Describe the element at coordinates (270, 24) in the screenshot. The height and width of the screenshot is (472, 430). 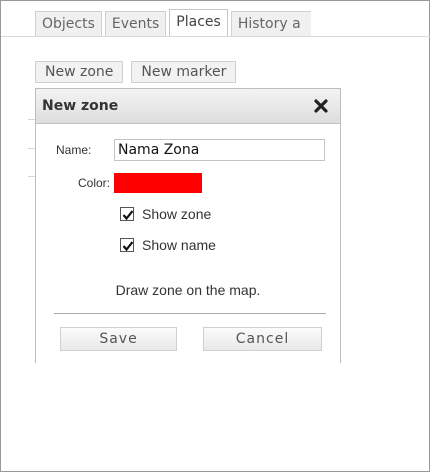
I see `tab-history: History a` at that location.